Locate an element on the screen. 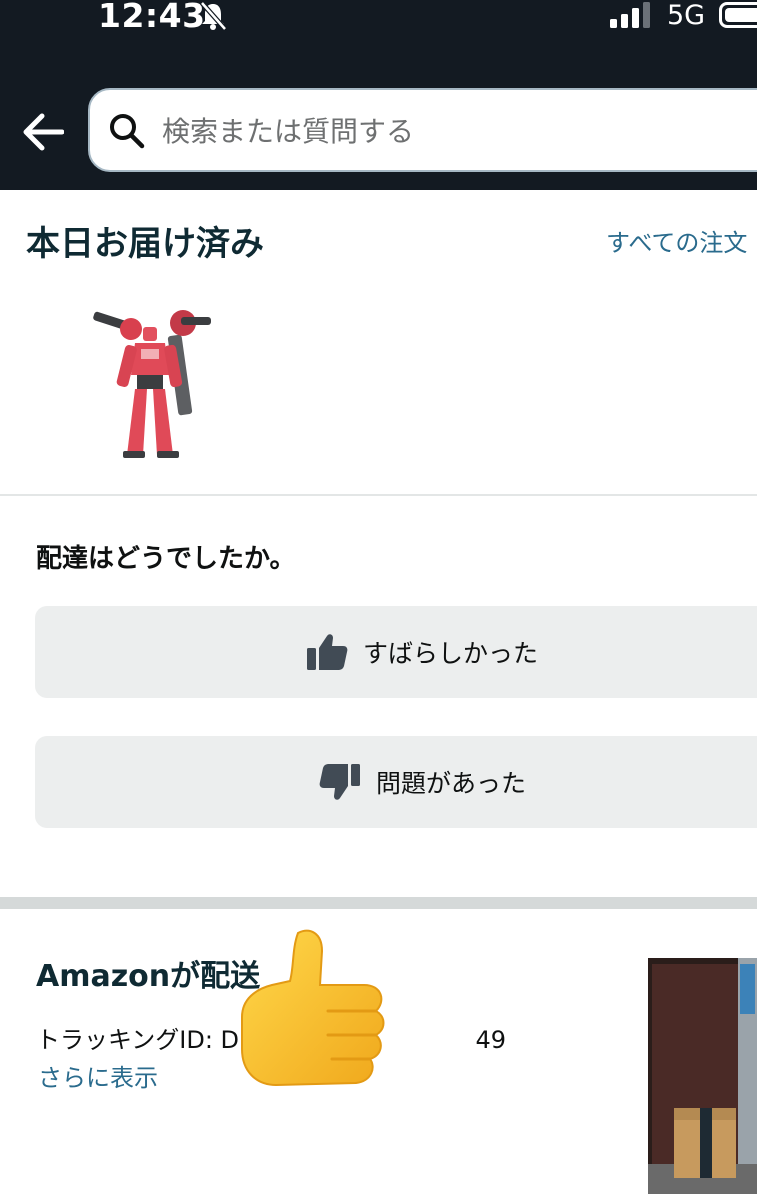 This screenshot has width=757, height=1200. section-divider-thick is located at coordinates (378, 903).